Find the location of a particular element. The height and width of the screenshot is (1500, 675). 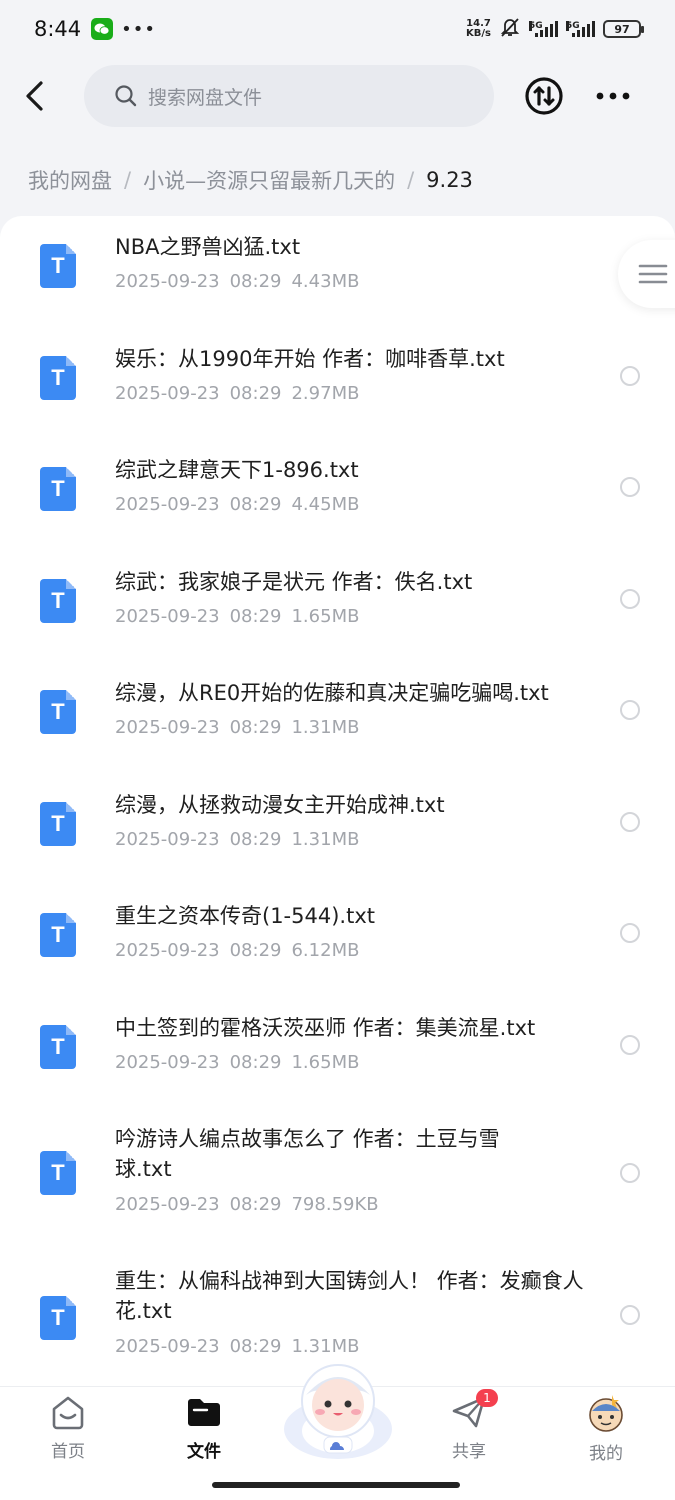

file-meta: 2025-09-23 08:29 6.12MB is located at coordinates (242, 950).